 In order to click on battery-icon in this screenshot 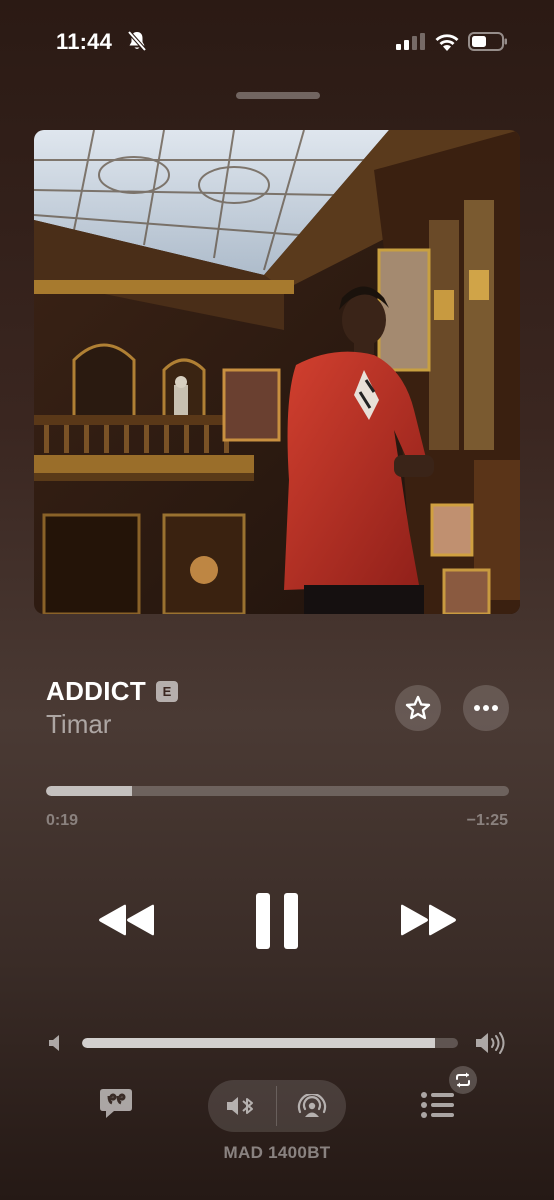, I will do `click(487, 41)`.